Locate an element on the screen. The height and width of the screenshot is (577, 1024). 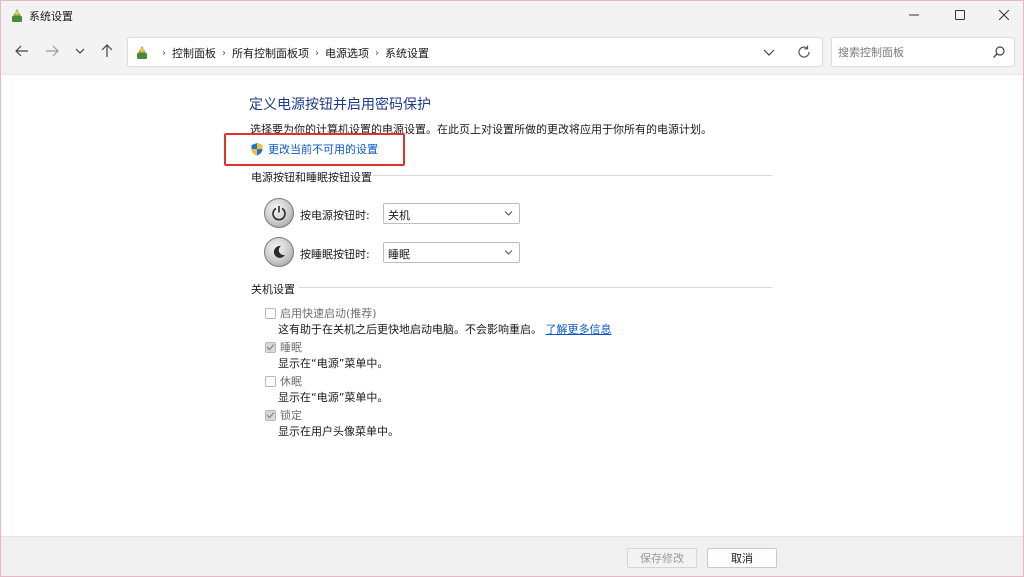
save-changes-button: 保存修改 is located at coordinates (662, 558).